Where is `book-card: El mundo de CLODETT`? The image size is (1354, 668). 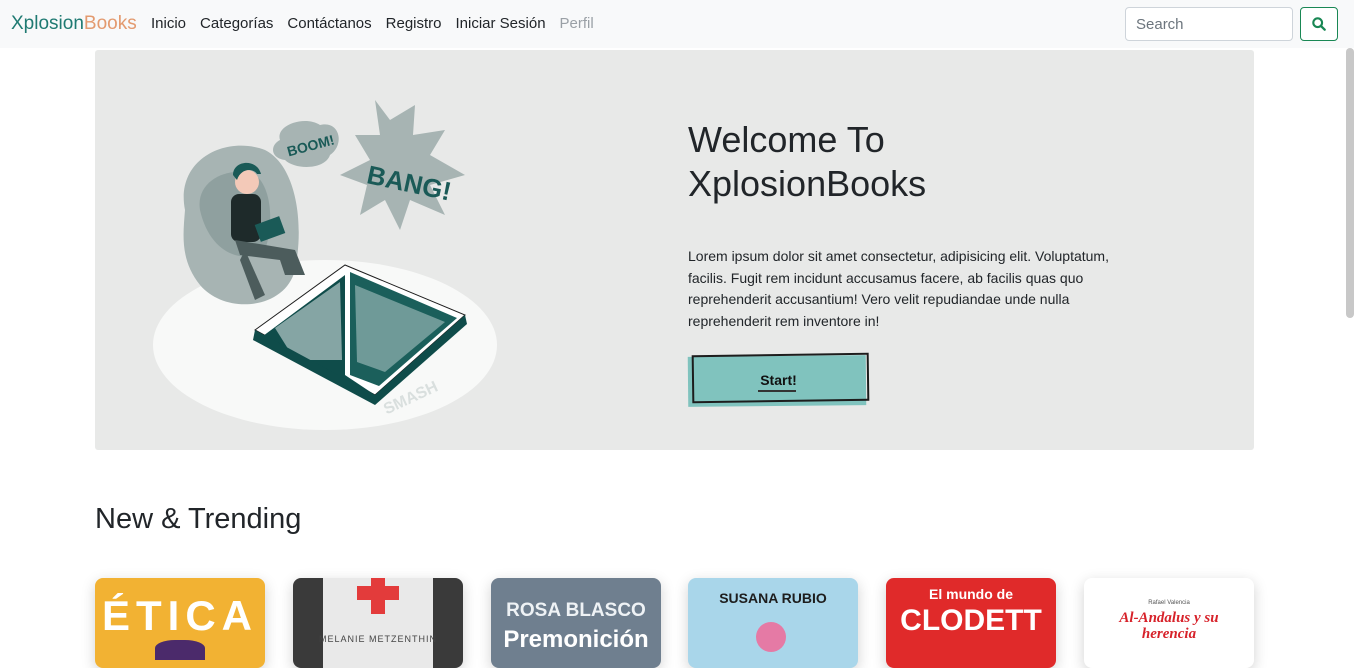 book-card: El mundo de CLODETT is located at coordinates (971, 623).